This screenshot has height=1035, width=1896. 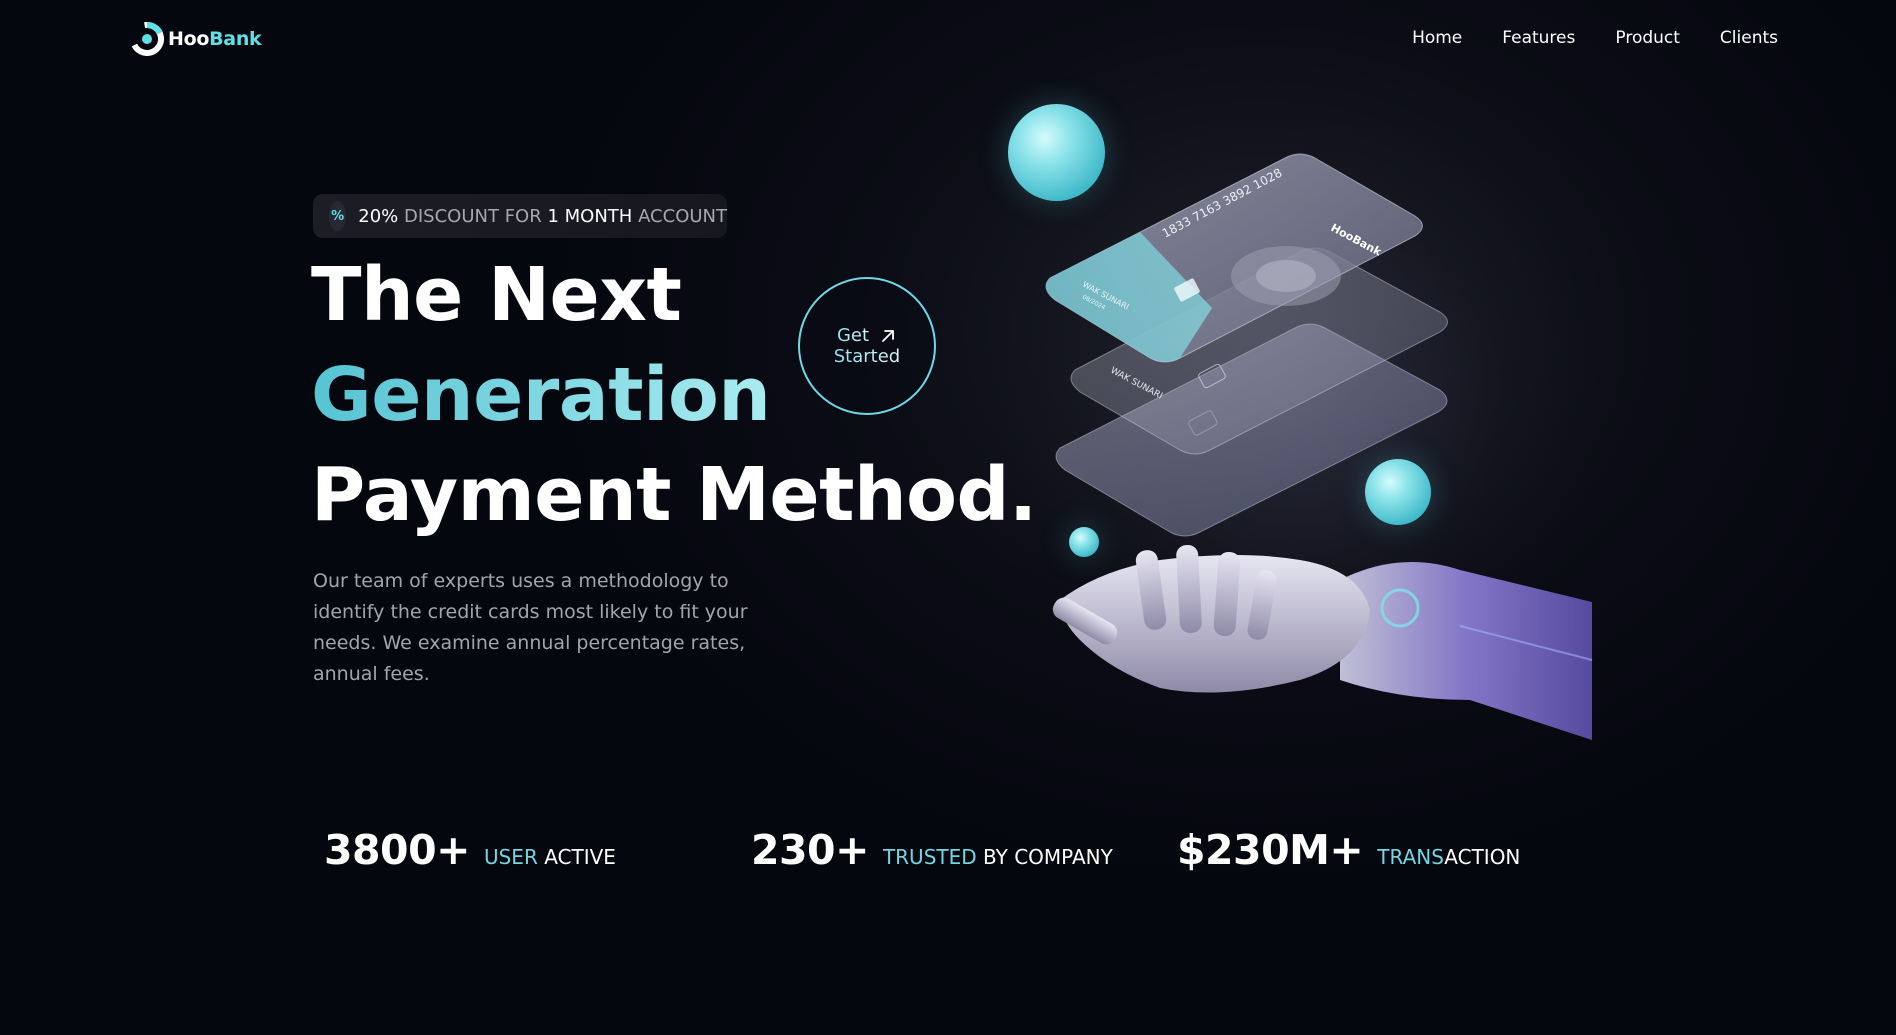 I want to click on stat-transactions-label-rest: ACTION, so click(x=1482, y=857).